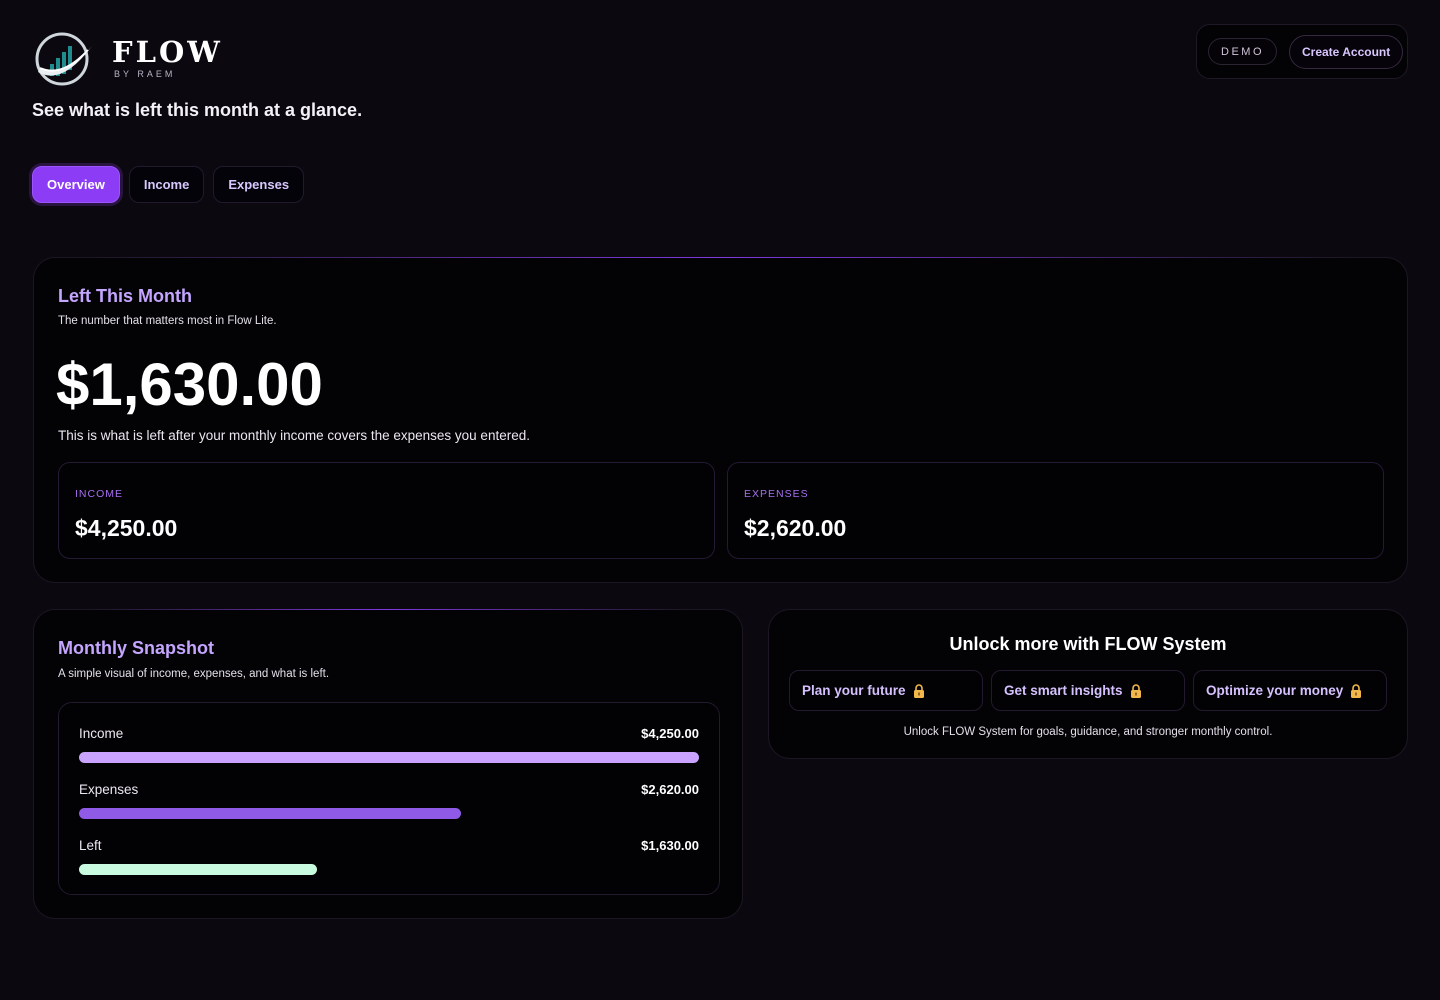 This screenshot has height=1000, width=1440. Describe the element at coordinates (63, 59) in the screenshot. I see `flow-logo-icon` at that location.